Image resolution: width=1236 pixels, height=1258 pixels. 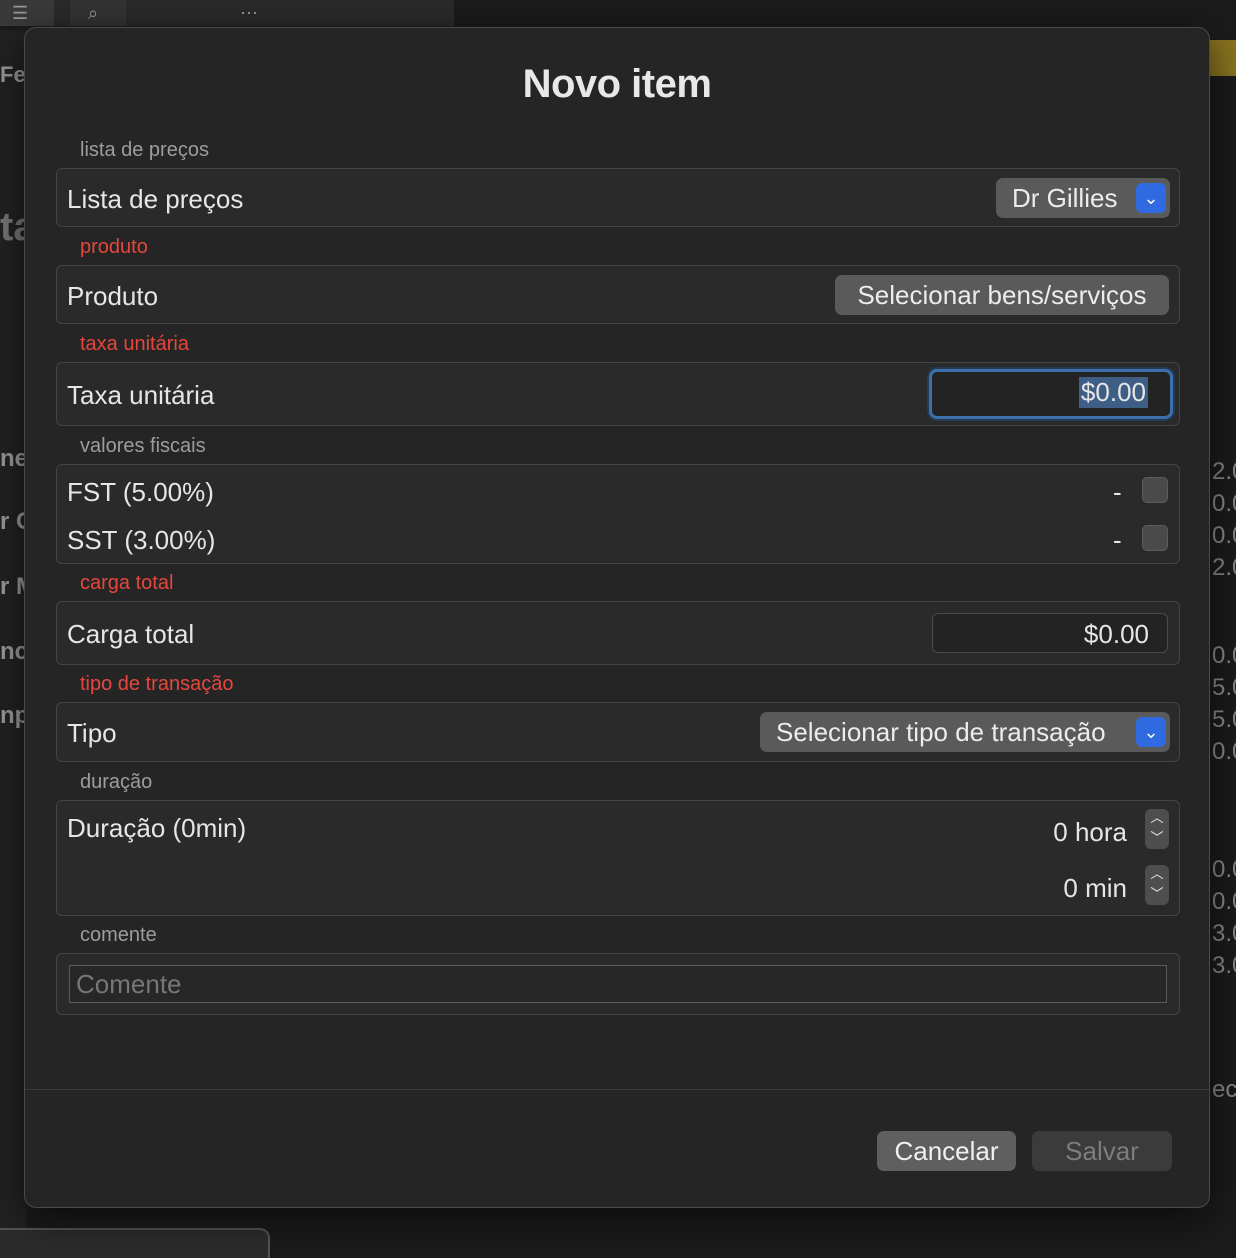 I want to click on background-text: ech, so click(x=1224, y=1089).